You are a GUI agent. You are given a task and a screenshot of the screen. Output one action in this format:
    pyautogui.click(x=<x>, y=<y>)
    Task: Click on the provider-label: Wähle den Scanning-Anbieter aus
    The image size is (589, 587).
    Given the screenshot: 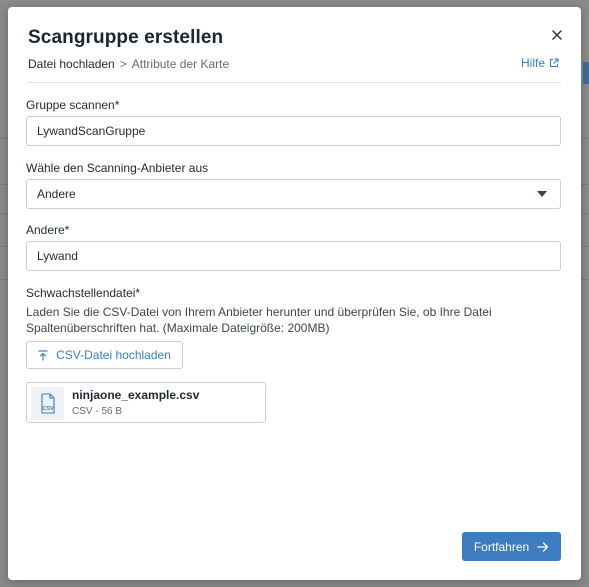 What is the action you would take?
    pyautogui.click(x=117, y=168)
    